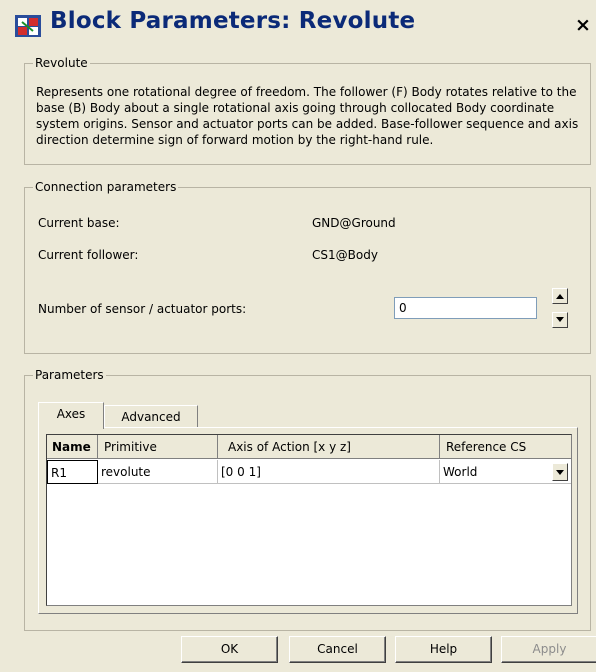 This screenshot has width=596, height=672. What do you see at coordinates (158, 472) in the screenshot?
I see `table-cell-primitive: revolute` at bounding box center [158, 472].